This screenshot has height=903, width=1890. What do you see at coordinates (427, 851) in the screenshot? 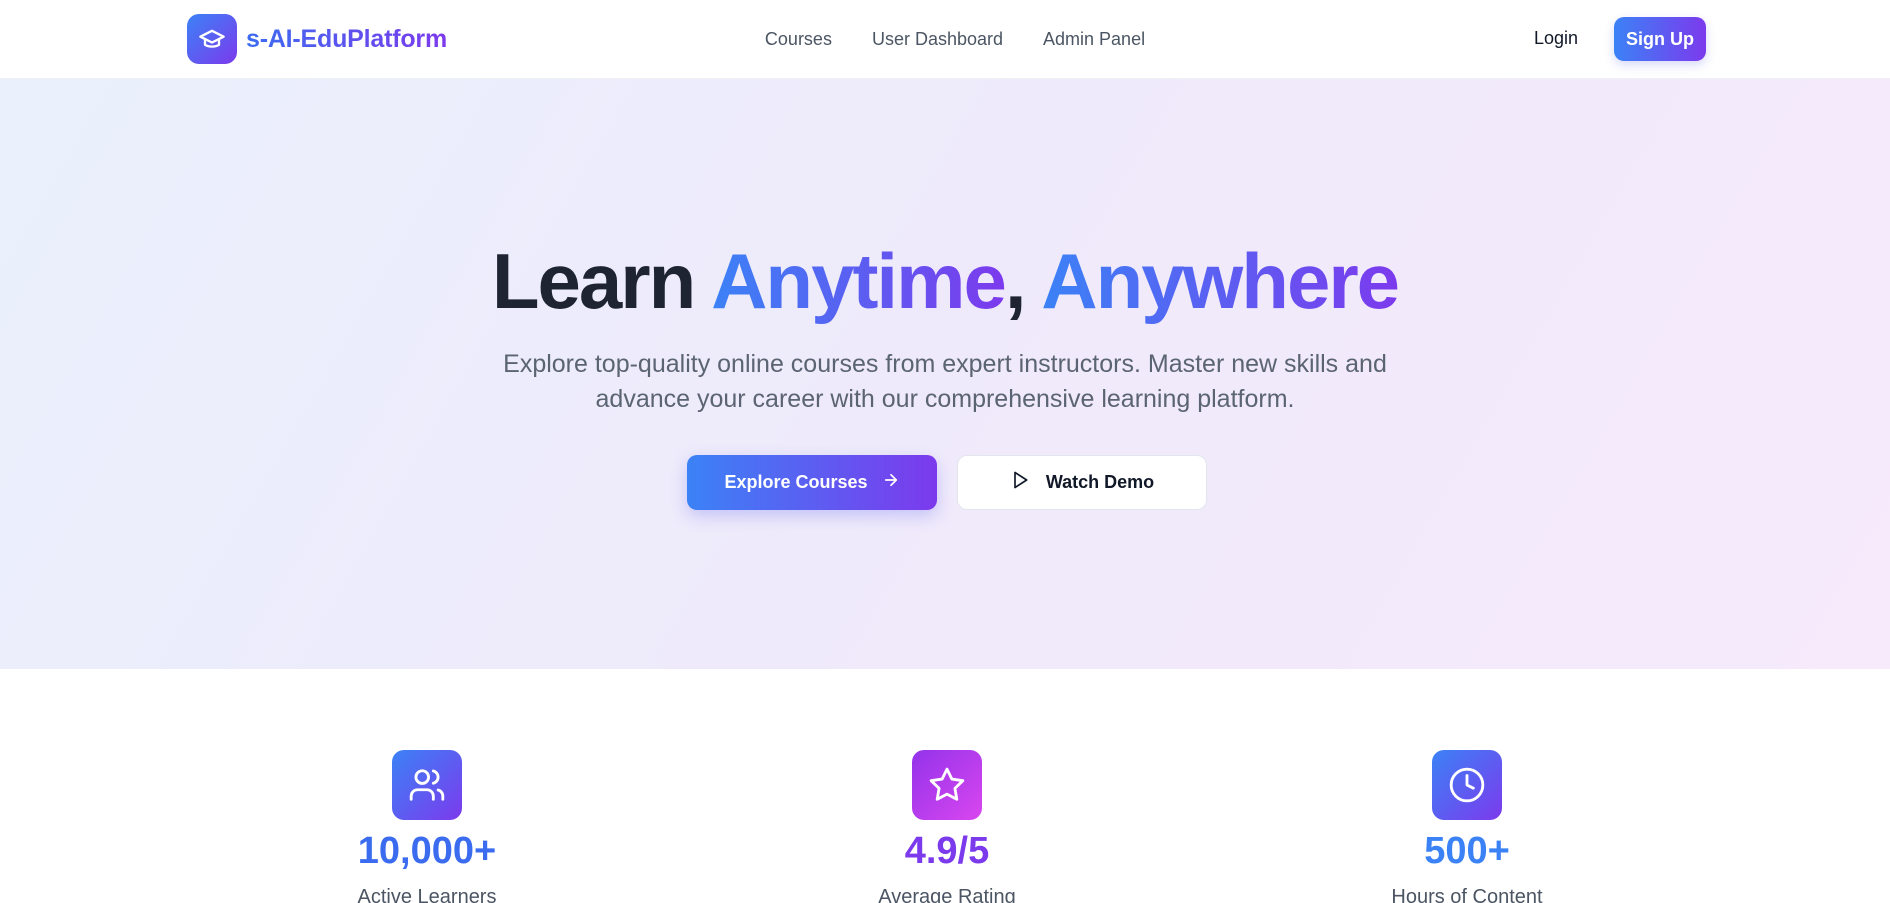
I see `stat-value: 10,000+` at bounding box center [427, 851].